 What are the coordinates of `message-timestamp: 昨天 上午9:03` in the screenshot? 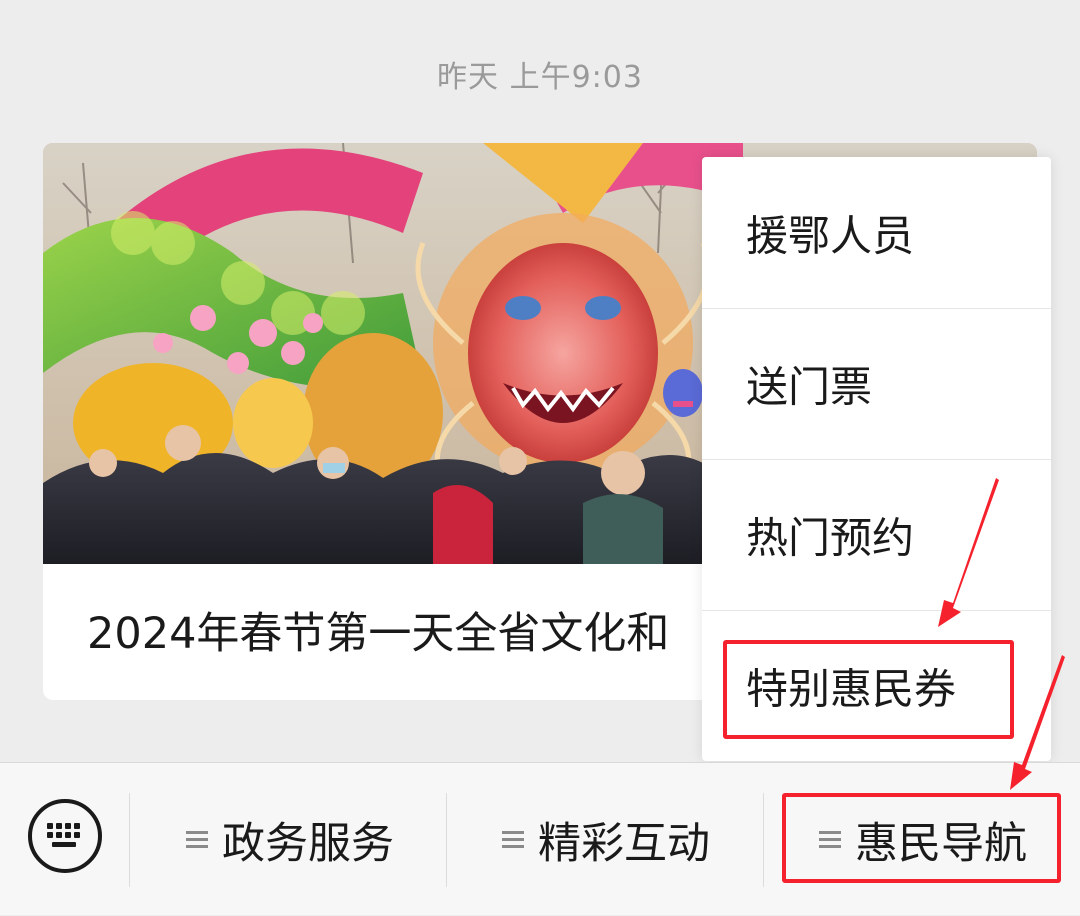 It's located at (540, 77).